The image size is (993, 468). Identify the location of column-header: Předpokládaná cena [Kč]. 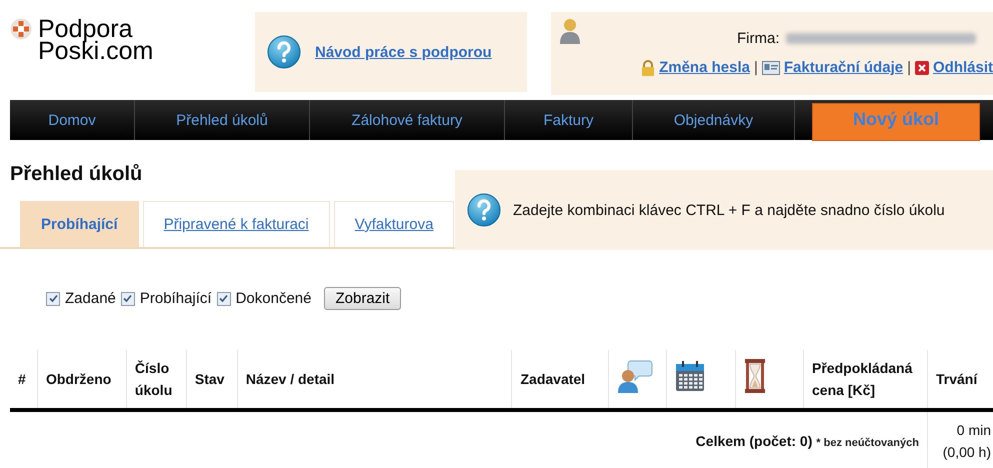
(862, 379).